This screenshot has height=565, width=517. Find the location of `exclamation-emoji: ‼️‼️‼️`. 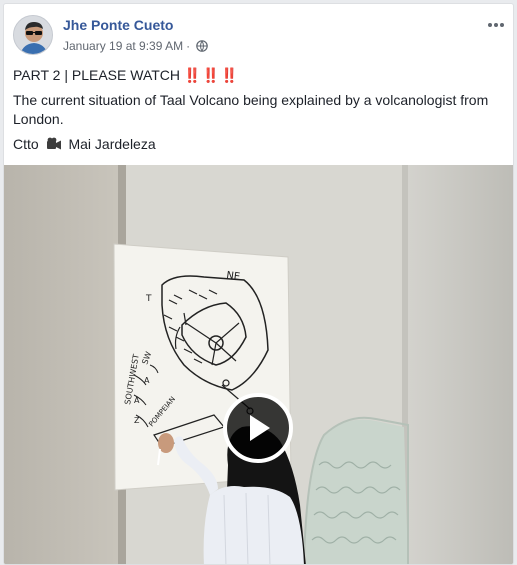

exclamation-emoji: ‼️‼️‼️ is located at coordinates (211, 75).